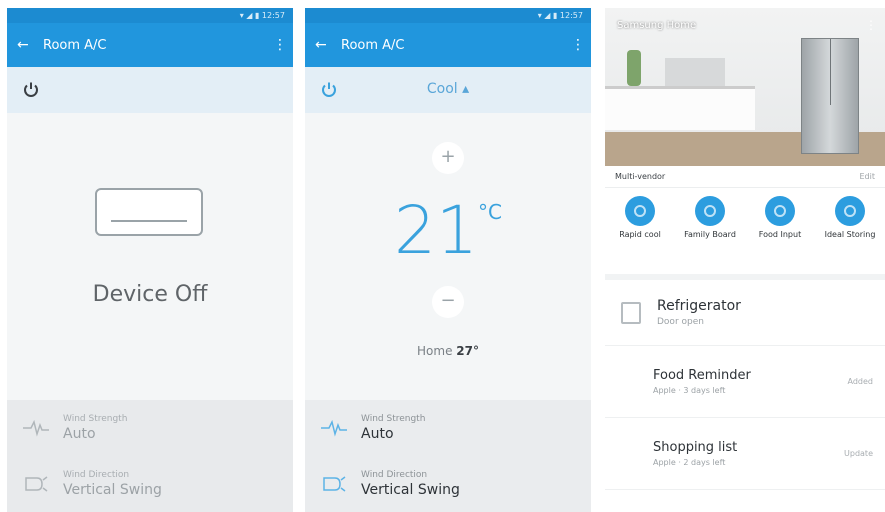  I want to click on quick-action-label: Food Input, so click(780, 234).